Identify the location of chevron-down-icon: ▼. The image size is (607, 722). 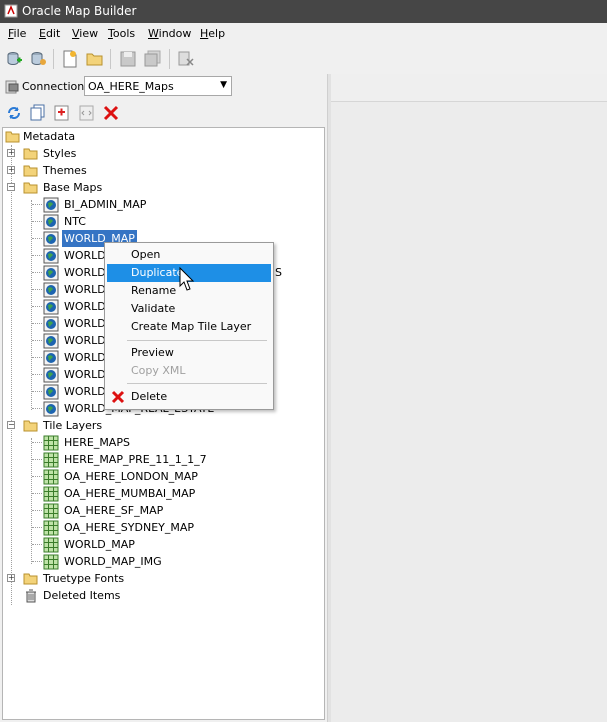
(223, 85).